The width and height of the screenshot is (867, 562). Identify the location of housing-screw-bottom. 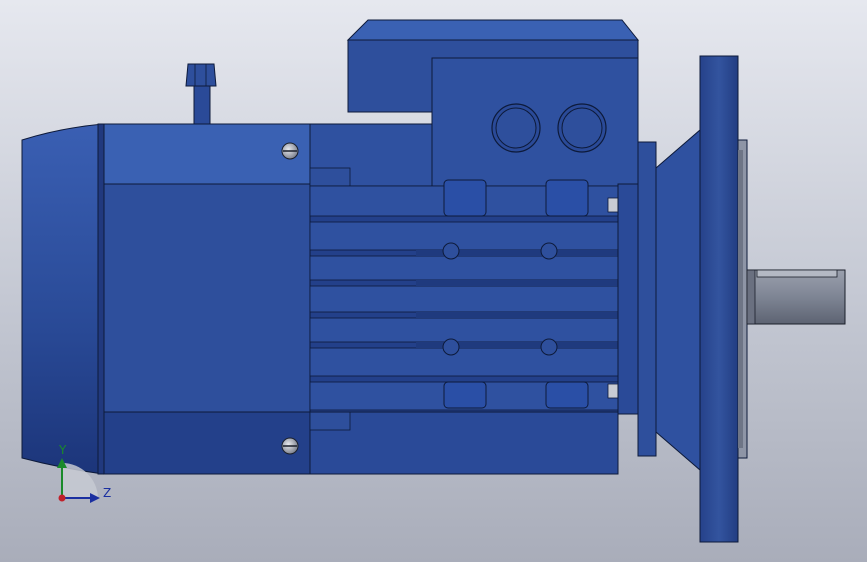
(290, 446).